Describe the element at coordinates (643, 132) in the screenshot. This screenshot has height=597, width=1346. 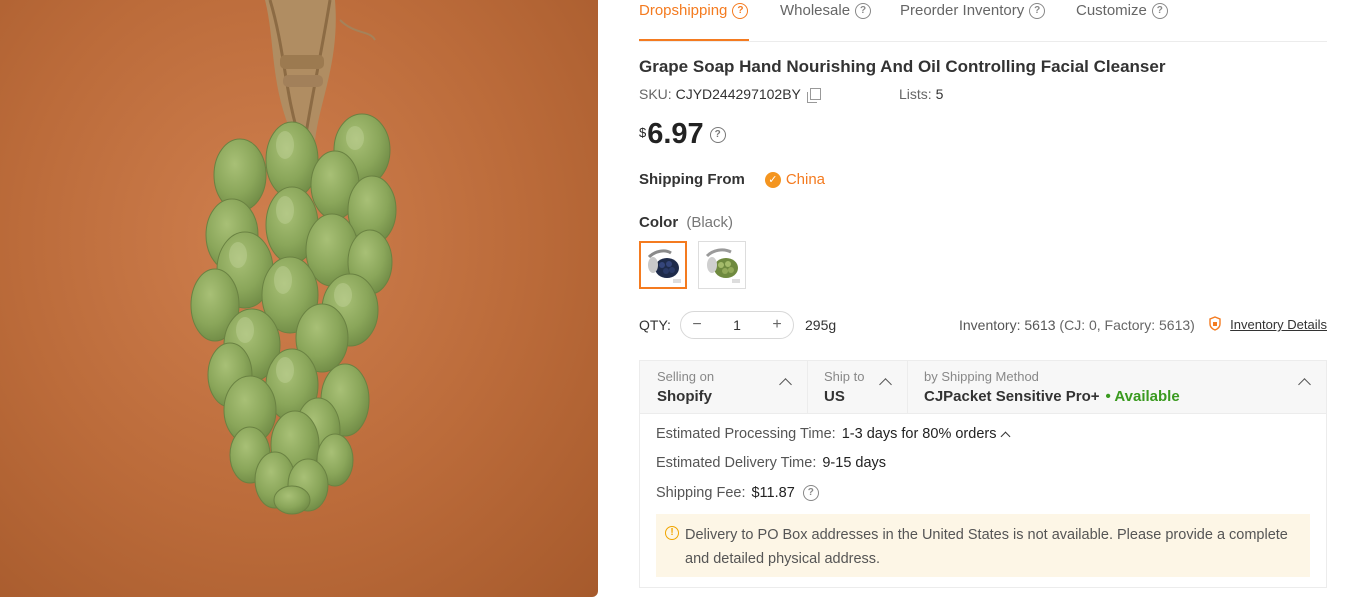
I see `currency-symbol: $` at that location.